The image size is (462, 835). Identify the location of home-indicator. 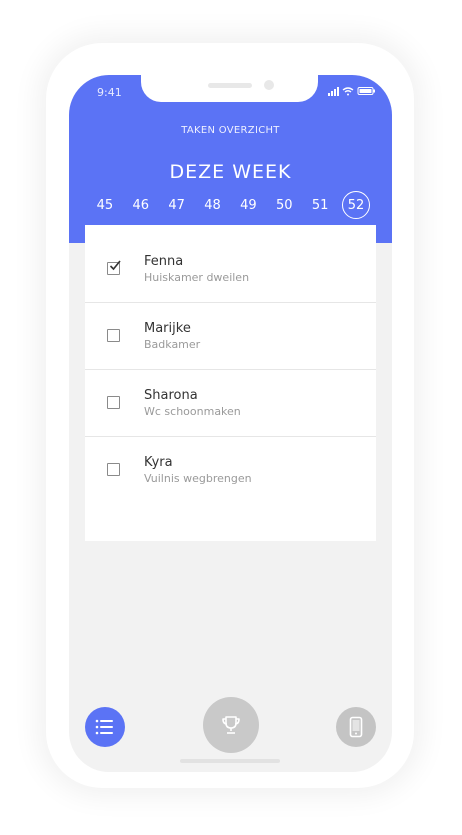
(230, 761).